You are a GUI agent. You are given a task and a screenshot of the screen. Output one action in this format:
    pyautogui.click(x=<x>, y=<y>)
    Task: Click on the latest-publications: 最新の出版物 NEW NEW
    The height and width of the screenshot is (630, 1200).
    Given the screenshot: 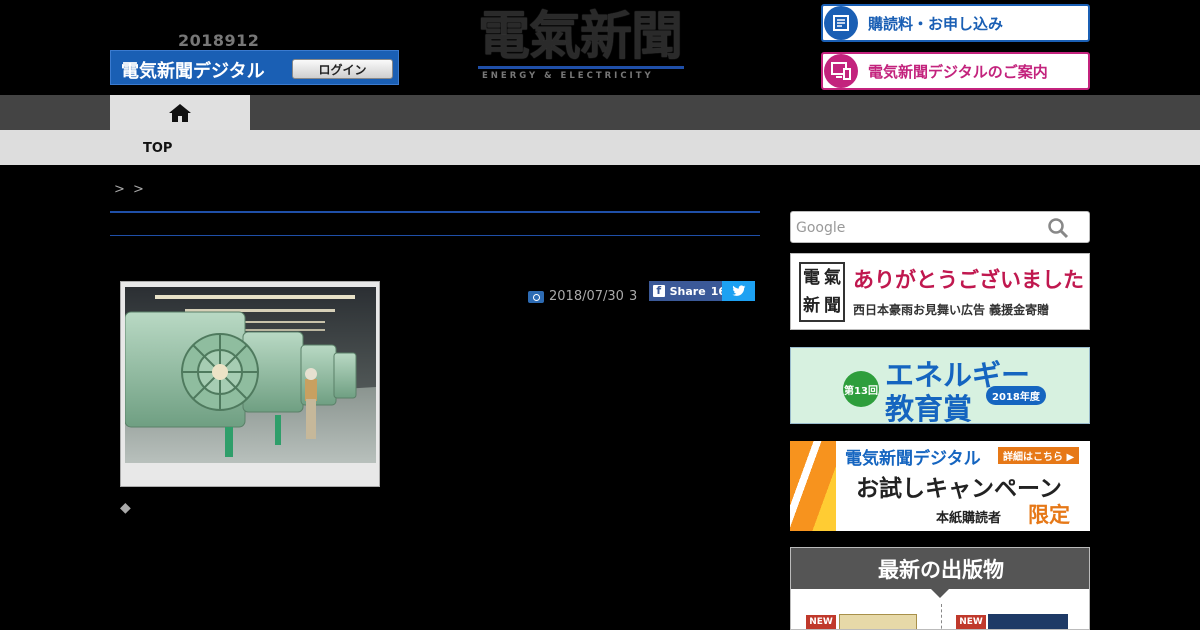 What is the action you would take?
    pyautogui.click(x=940, y=588)
    